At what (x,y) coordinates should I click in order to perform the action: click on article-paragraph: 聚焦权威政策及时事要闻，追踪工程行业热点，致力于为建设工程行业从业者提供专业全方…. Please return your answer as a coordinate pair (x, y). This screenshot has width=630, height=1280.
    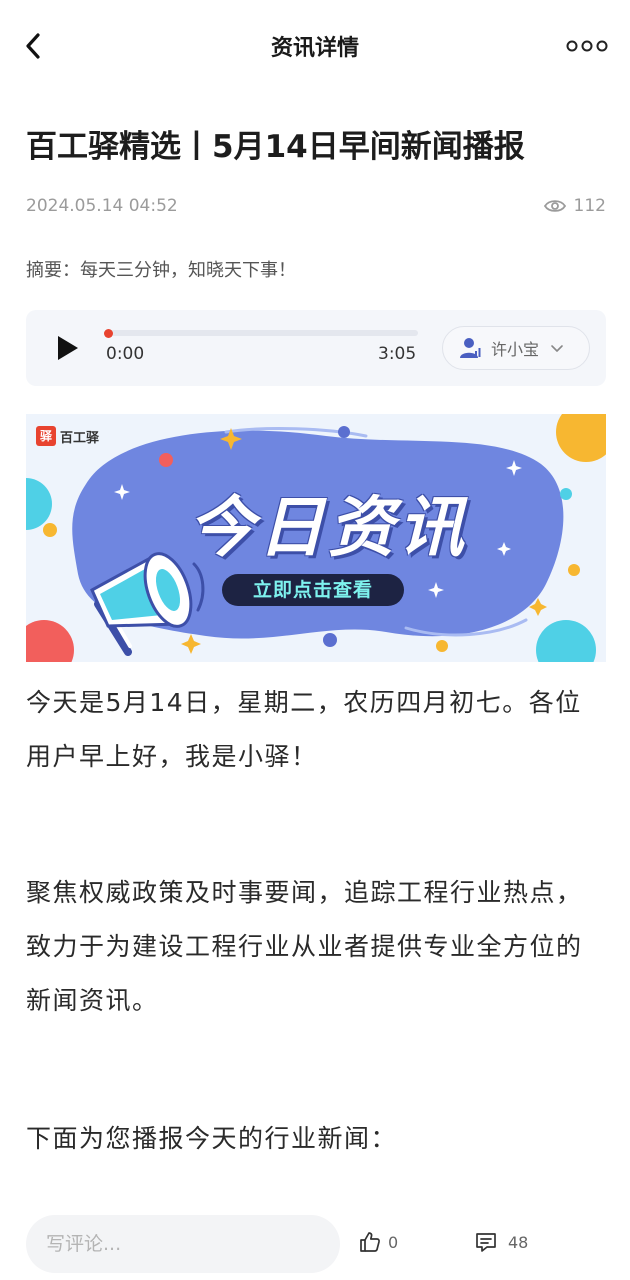
    Looking at the image, I should click on (304, 946).